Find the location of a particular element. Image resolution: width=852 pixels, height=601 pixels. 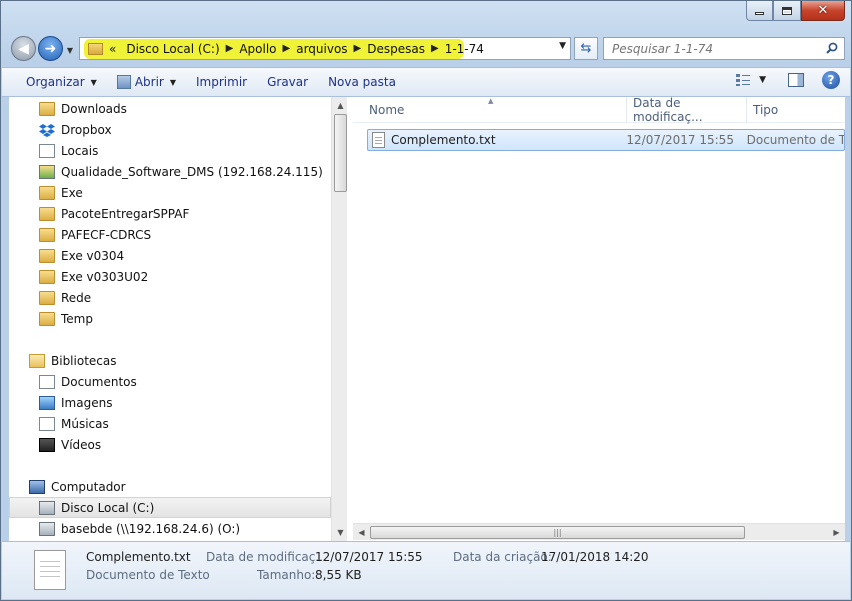

print-button: Imprimir is located at coordinates (221, 82).